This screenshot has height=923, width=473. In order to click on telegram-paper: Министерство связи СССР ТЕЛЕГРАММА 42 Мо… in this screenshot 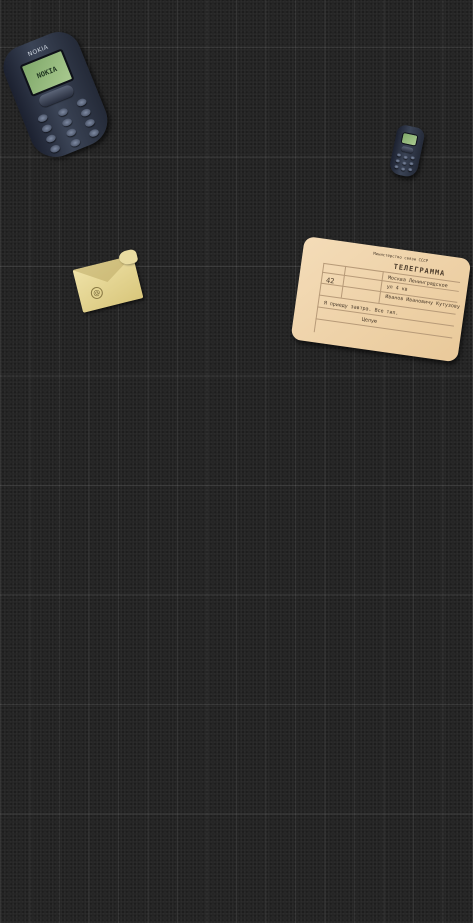, I will do `click(381, 299)`.